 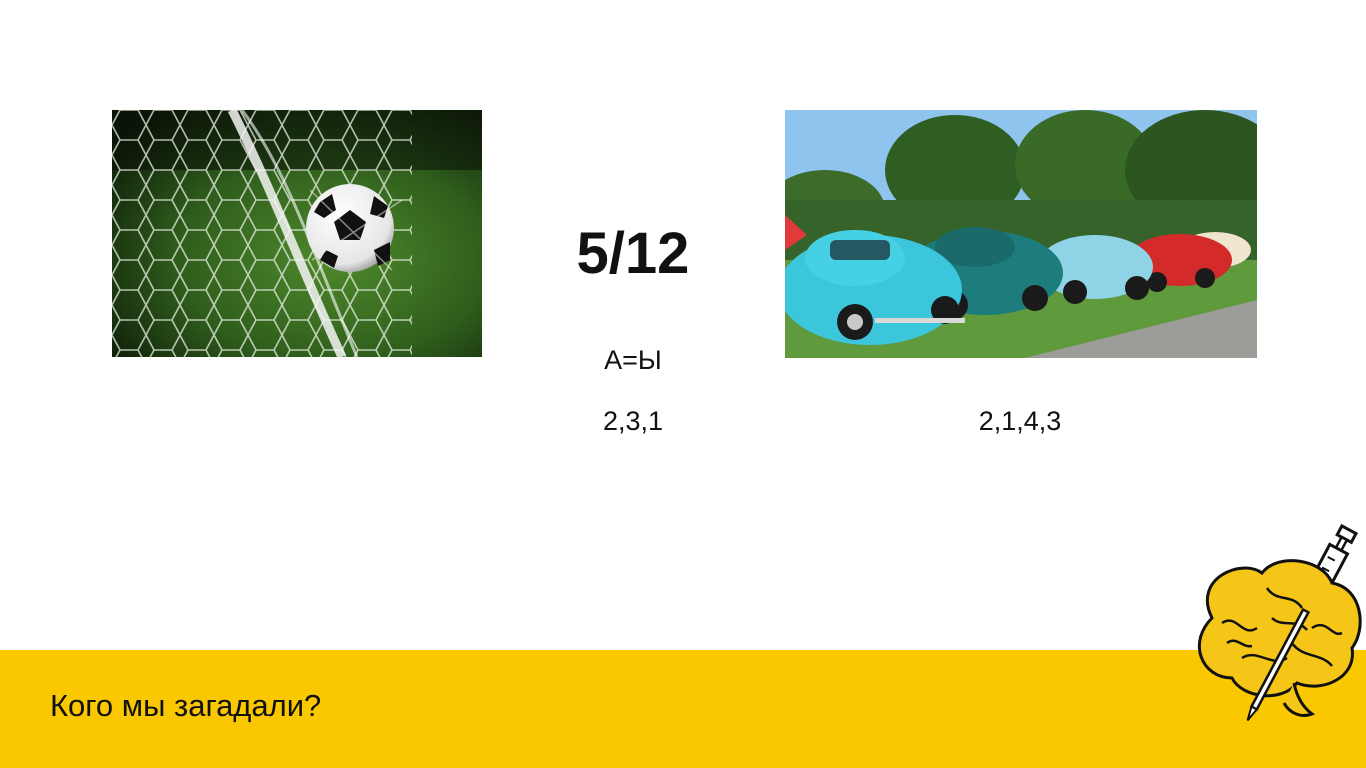 I want to click on question-text: Кого мы загадали?, so click(x=186, y=705).